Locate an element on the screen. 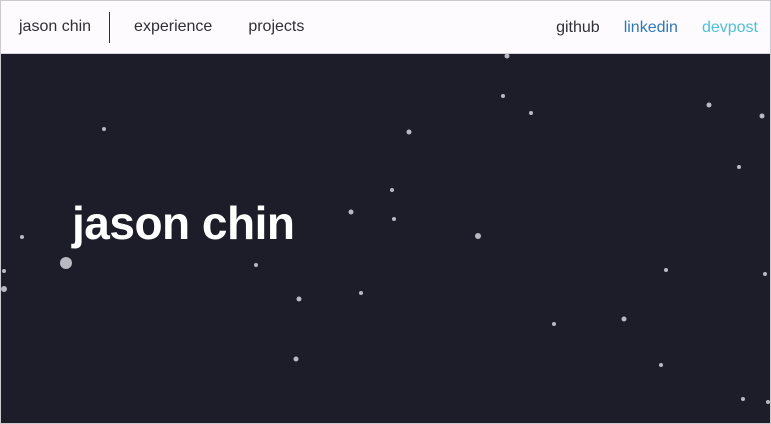  social-links: github linkedin devpost is located at coordinates (645, 27).